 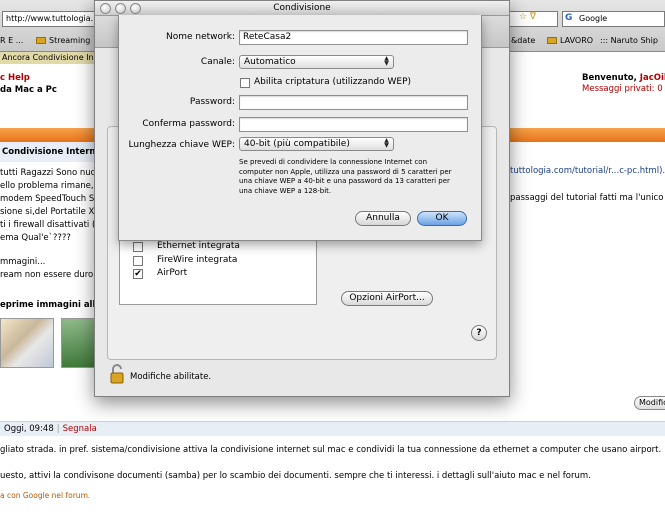 What do you see at coordinates (138, 261) in the screenshot?
I see `firewire-checkbox` at bounding box center [138, 261].